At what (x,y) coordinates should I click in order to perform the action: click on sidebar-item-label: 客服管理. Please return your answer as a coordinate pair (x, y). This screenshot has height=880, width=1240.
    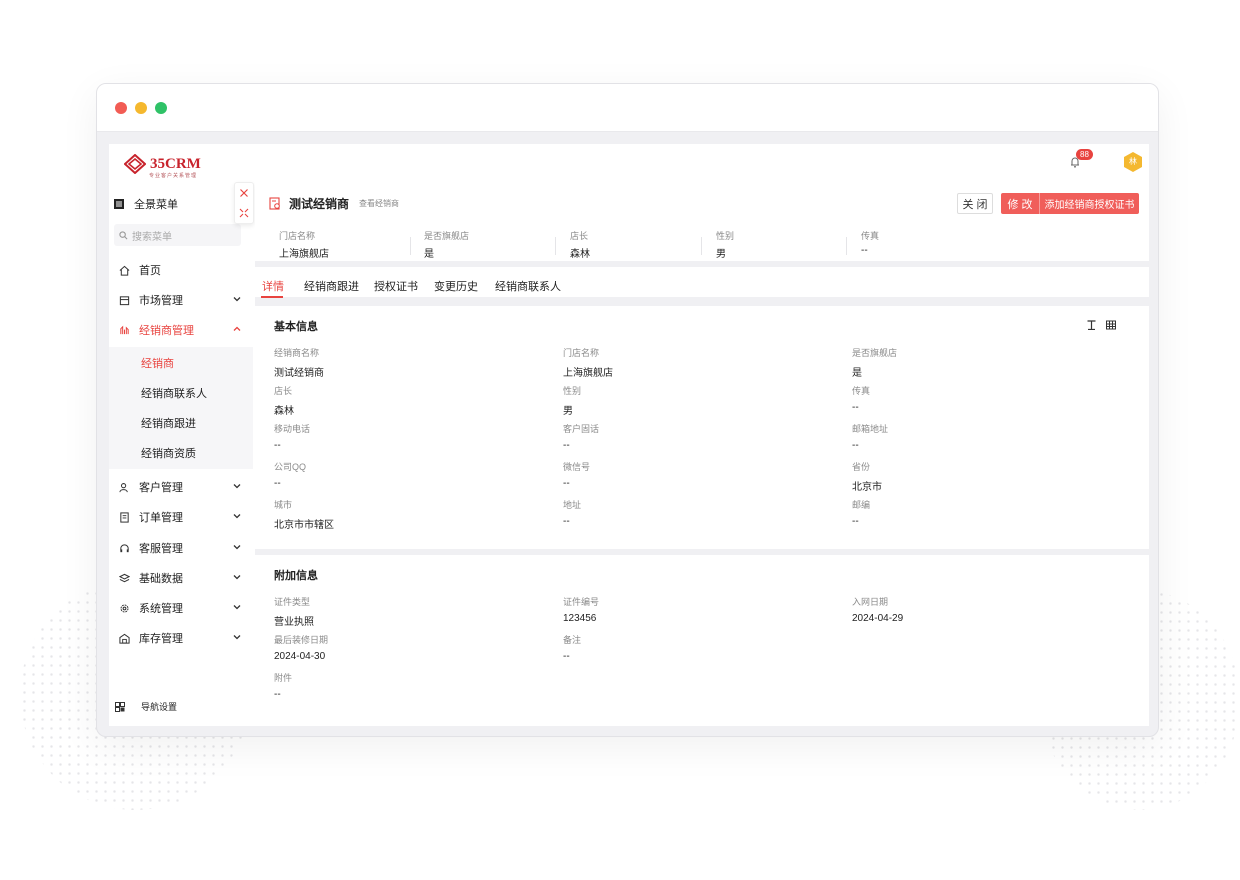
    Looking at the image, I should click on (161, 549).